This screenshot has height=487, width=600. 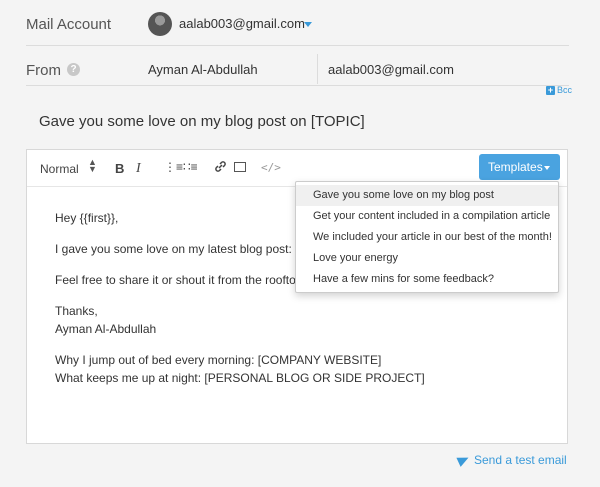 I want to click on image-icon, so click(x=240, y=167).